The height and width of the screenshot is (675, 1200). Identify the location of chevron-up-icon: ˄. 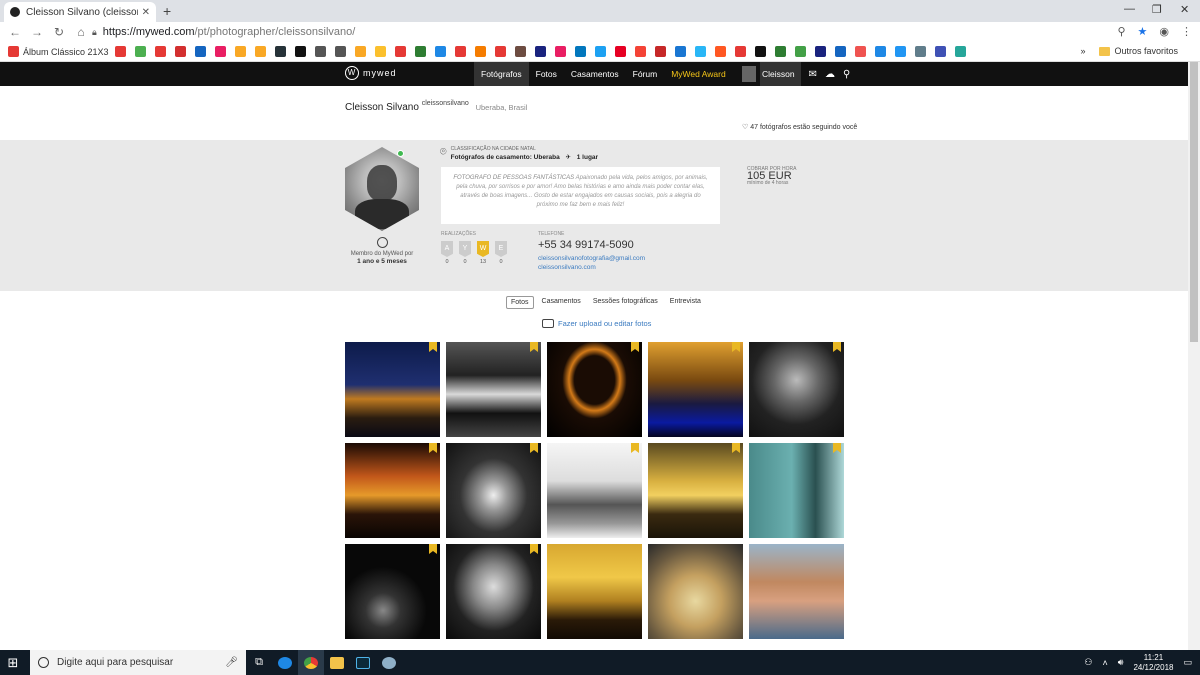
(1105, 663).